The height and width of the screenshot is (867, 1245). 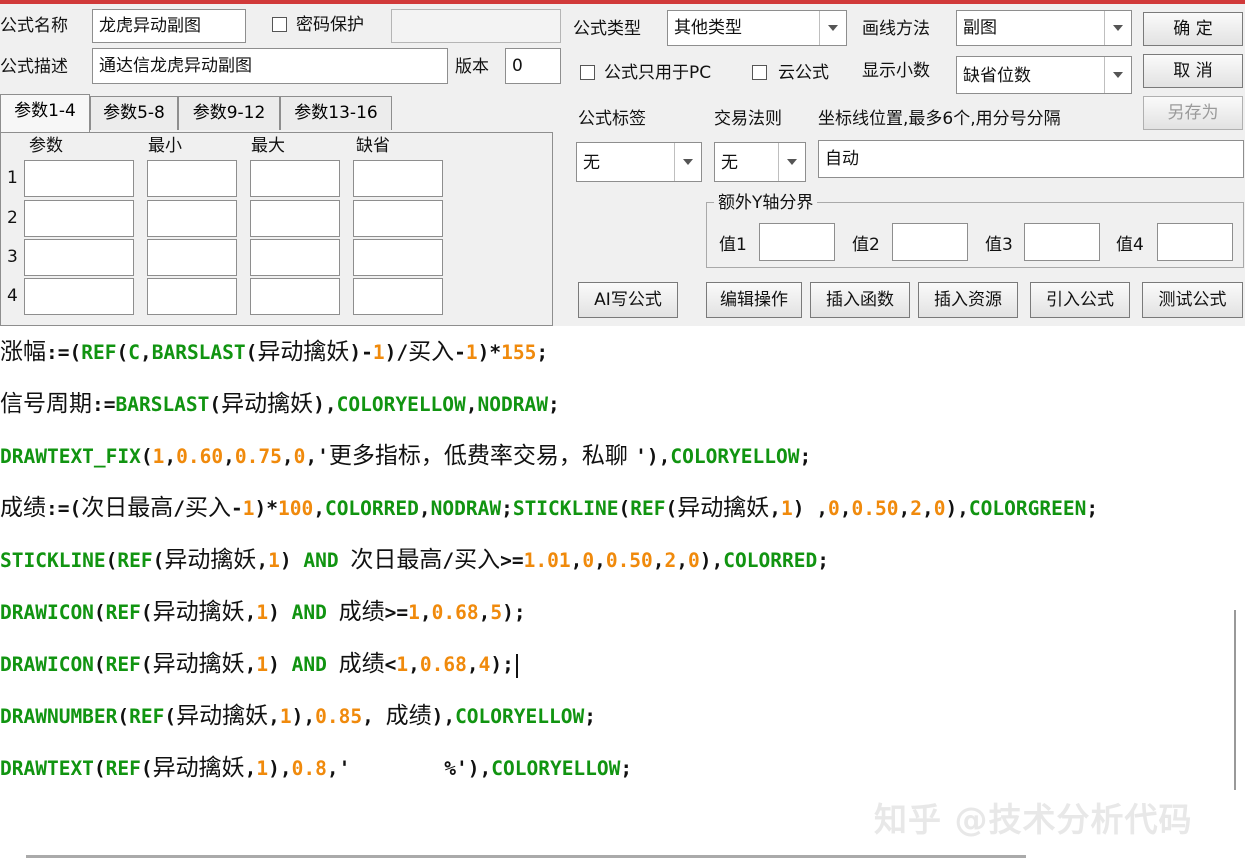 What do you see at coordinates (526, 856) in the screenshot?
I see `horizontal-scrollbar` at bounding box center [526, 856].